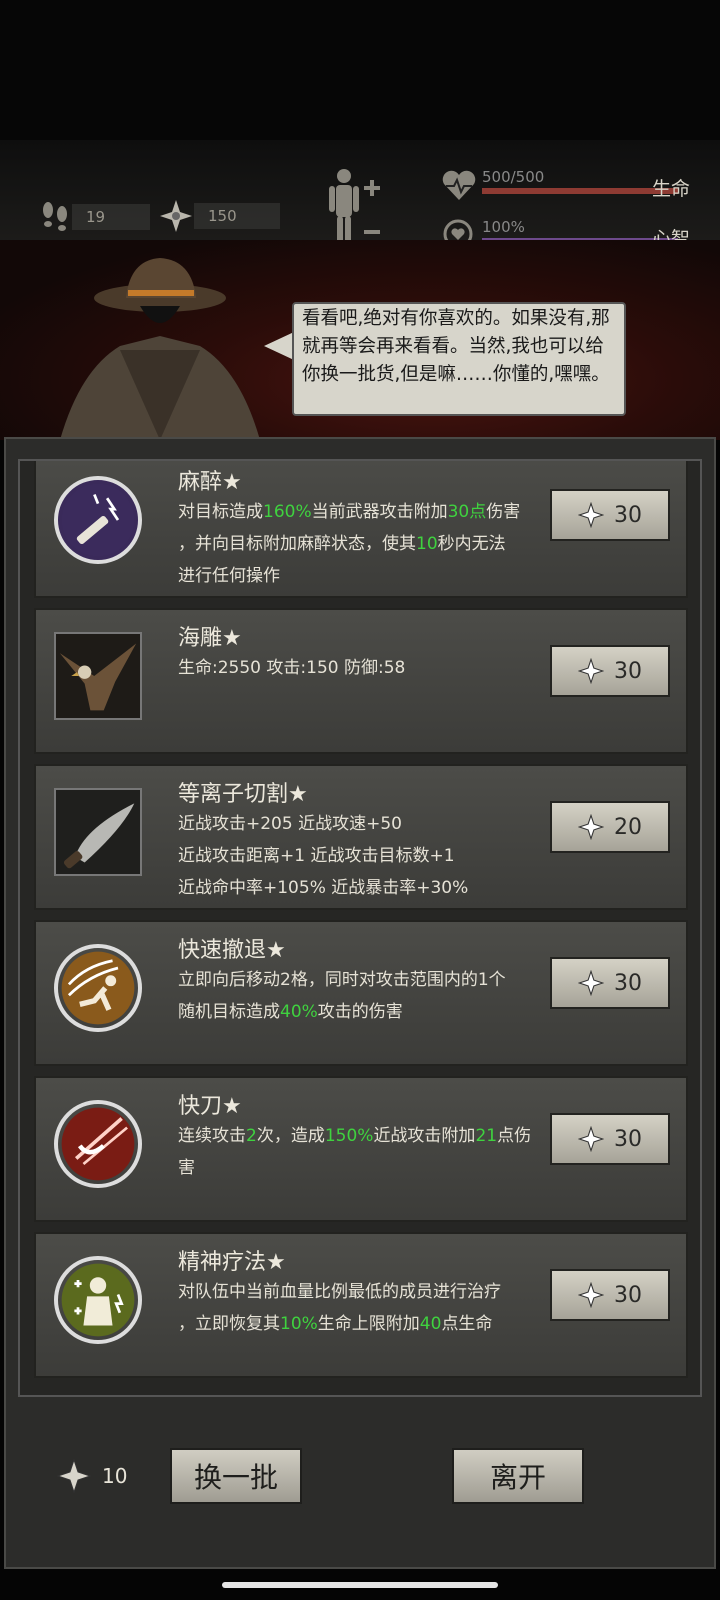 This screenshot has width=720, height=1600. What do you see at coordinates (98, 676) in the screenshot?
I see `sea-eagle-pet-icon` at bounding box center [98, 676].